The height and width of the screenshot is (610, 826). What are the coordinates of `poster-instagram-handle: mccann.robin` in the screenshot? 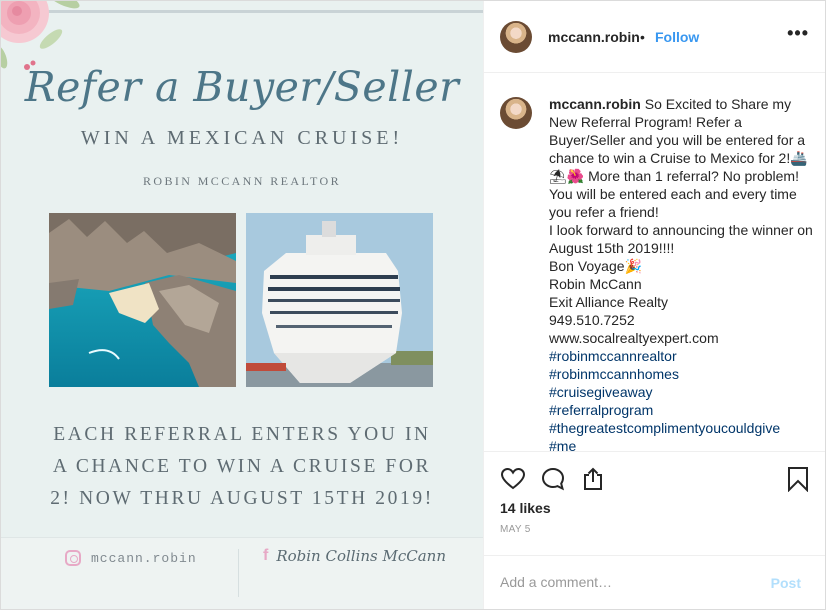 It's located at (131, 558).